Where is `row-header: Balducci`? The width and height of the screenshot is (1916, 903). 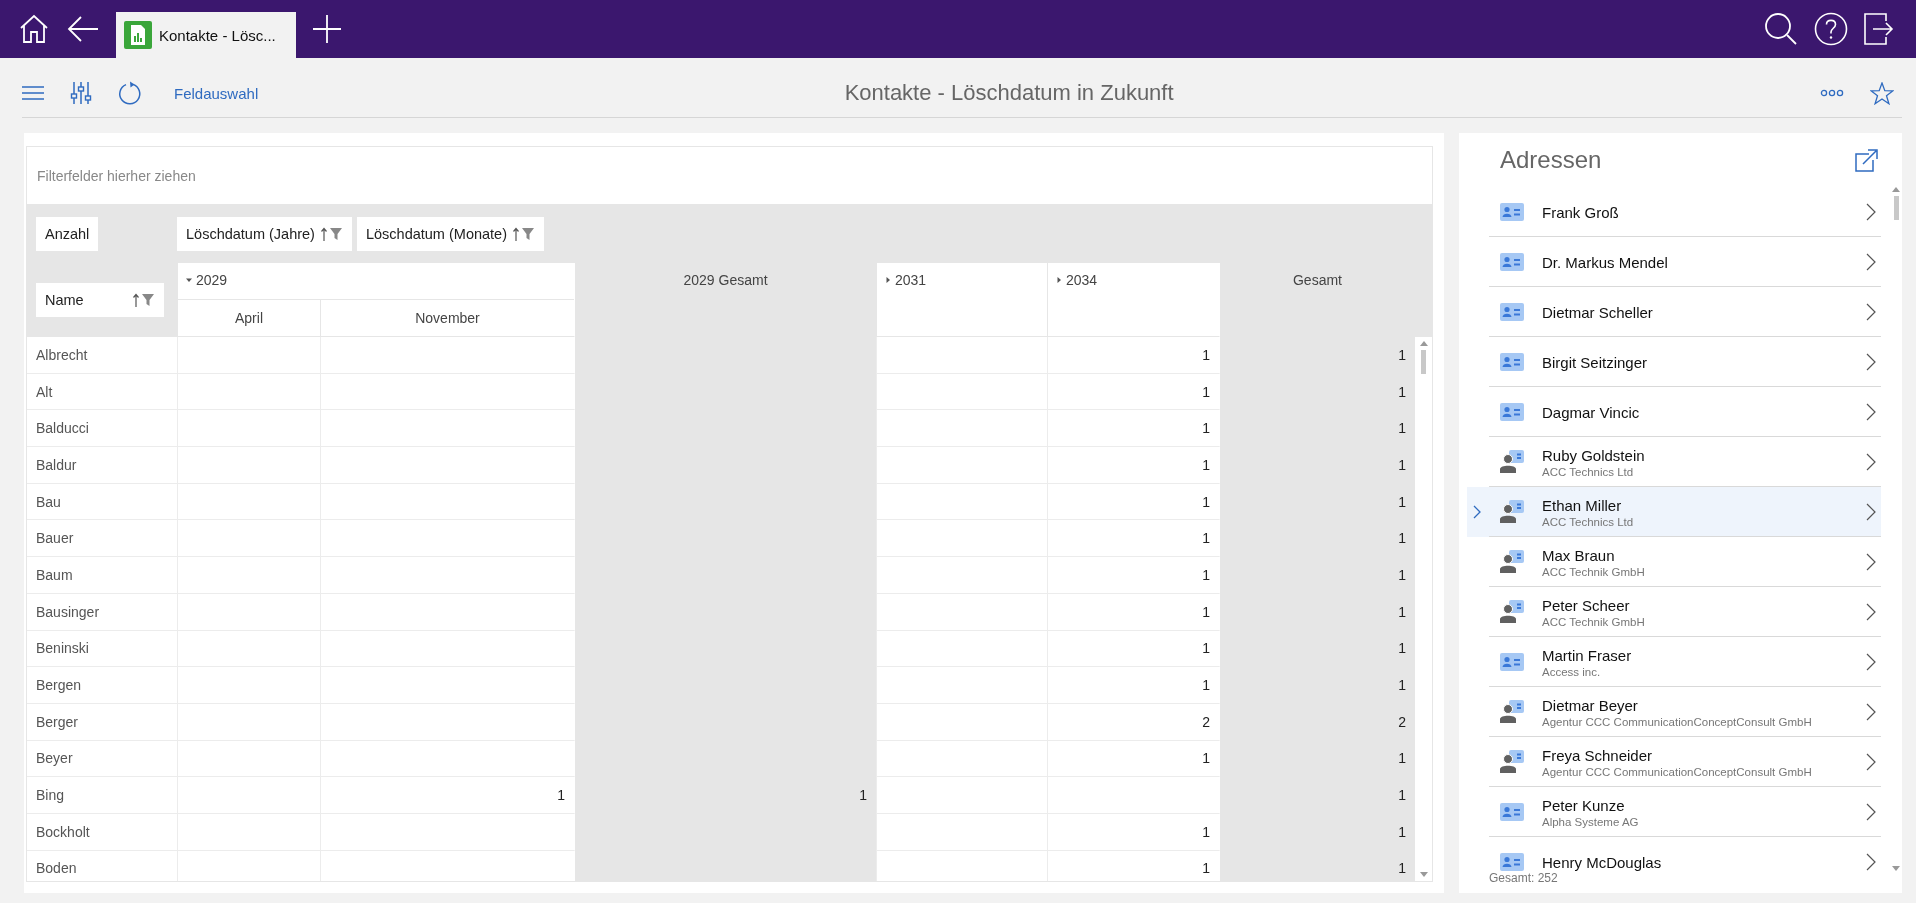
row-header: Balducci is located at coordinates (102, 429).